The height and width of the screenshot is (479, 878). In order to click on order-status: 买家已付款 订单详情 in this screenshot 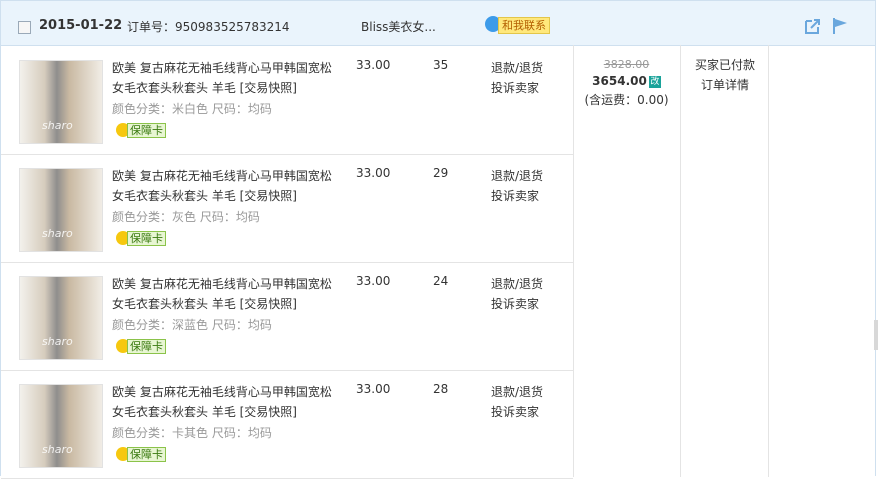, I will do `click(725, 70)`.